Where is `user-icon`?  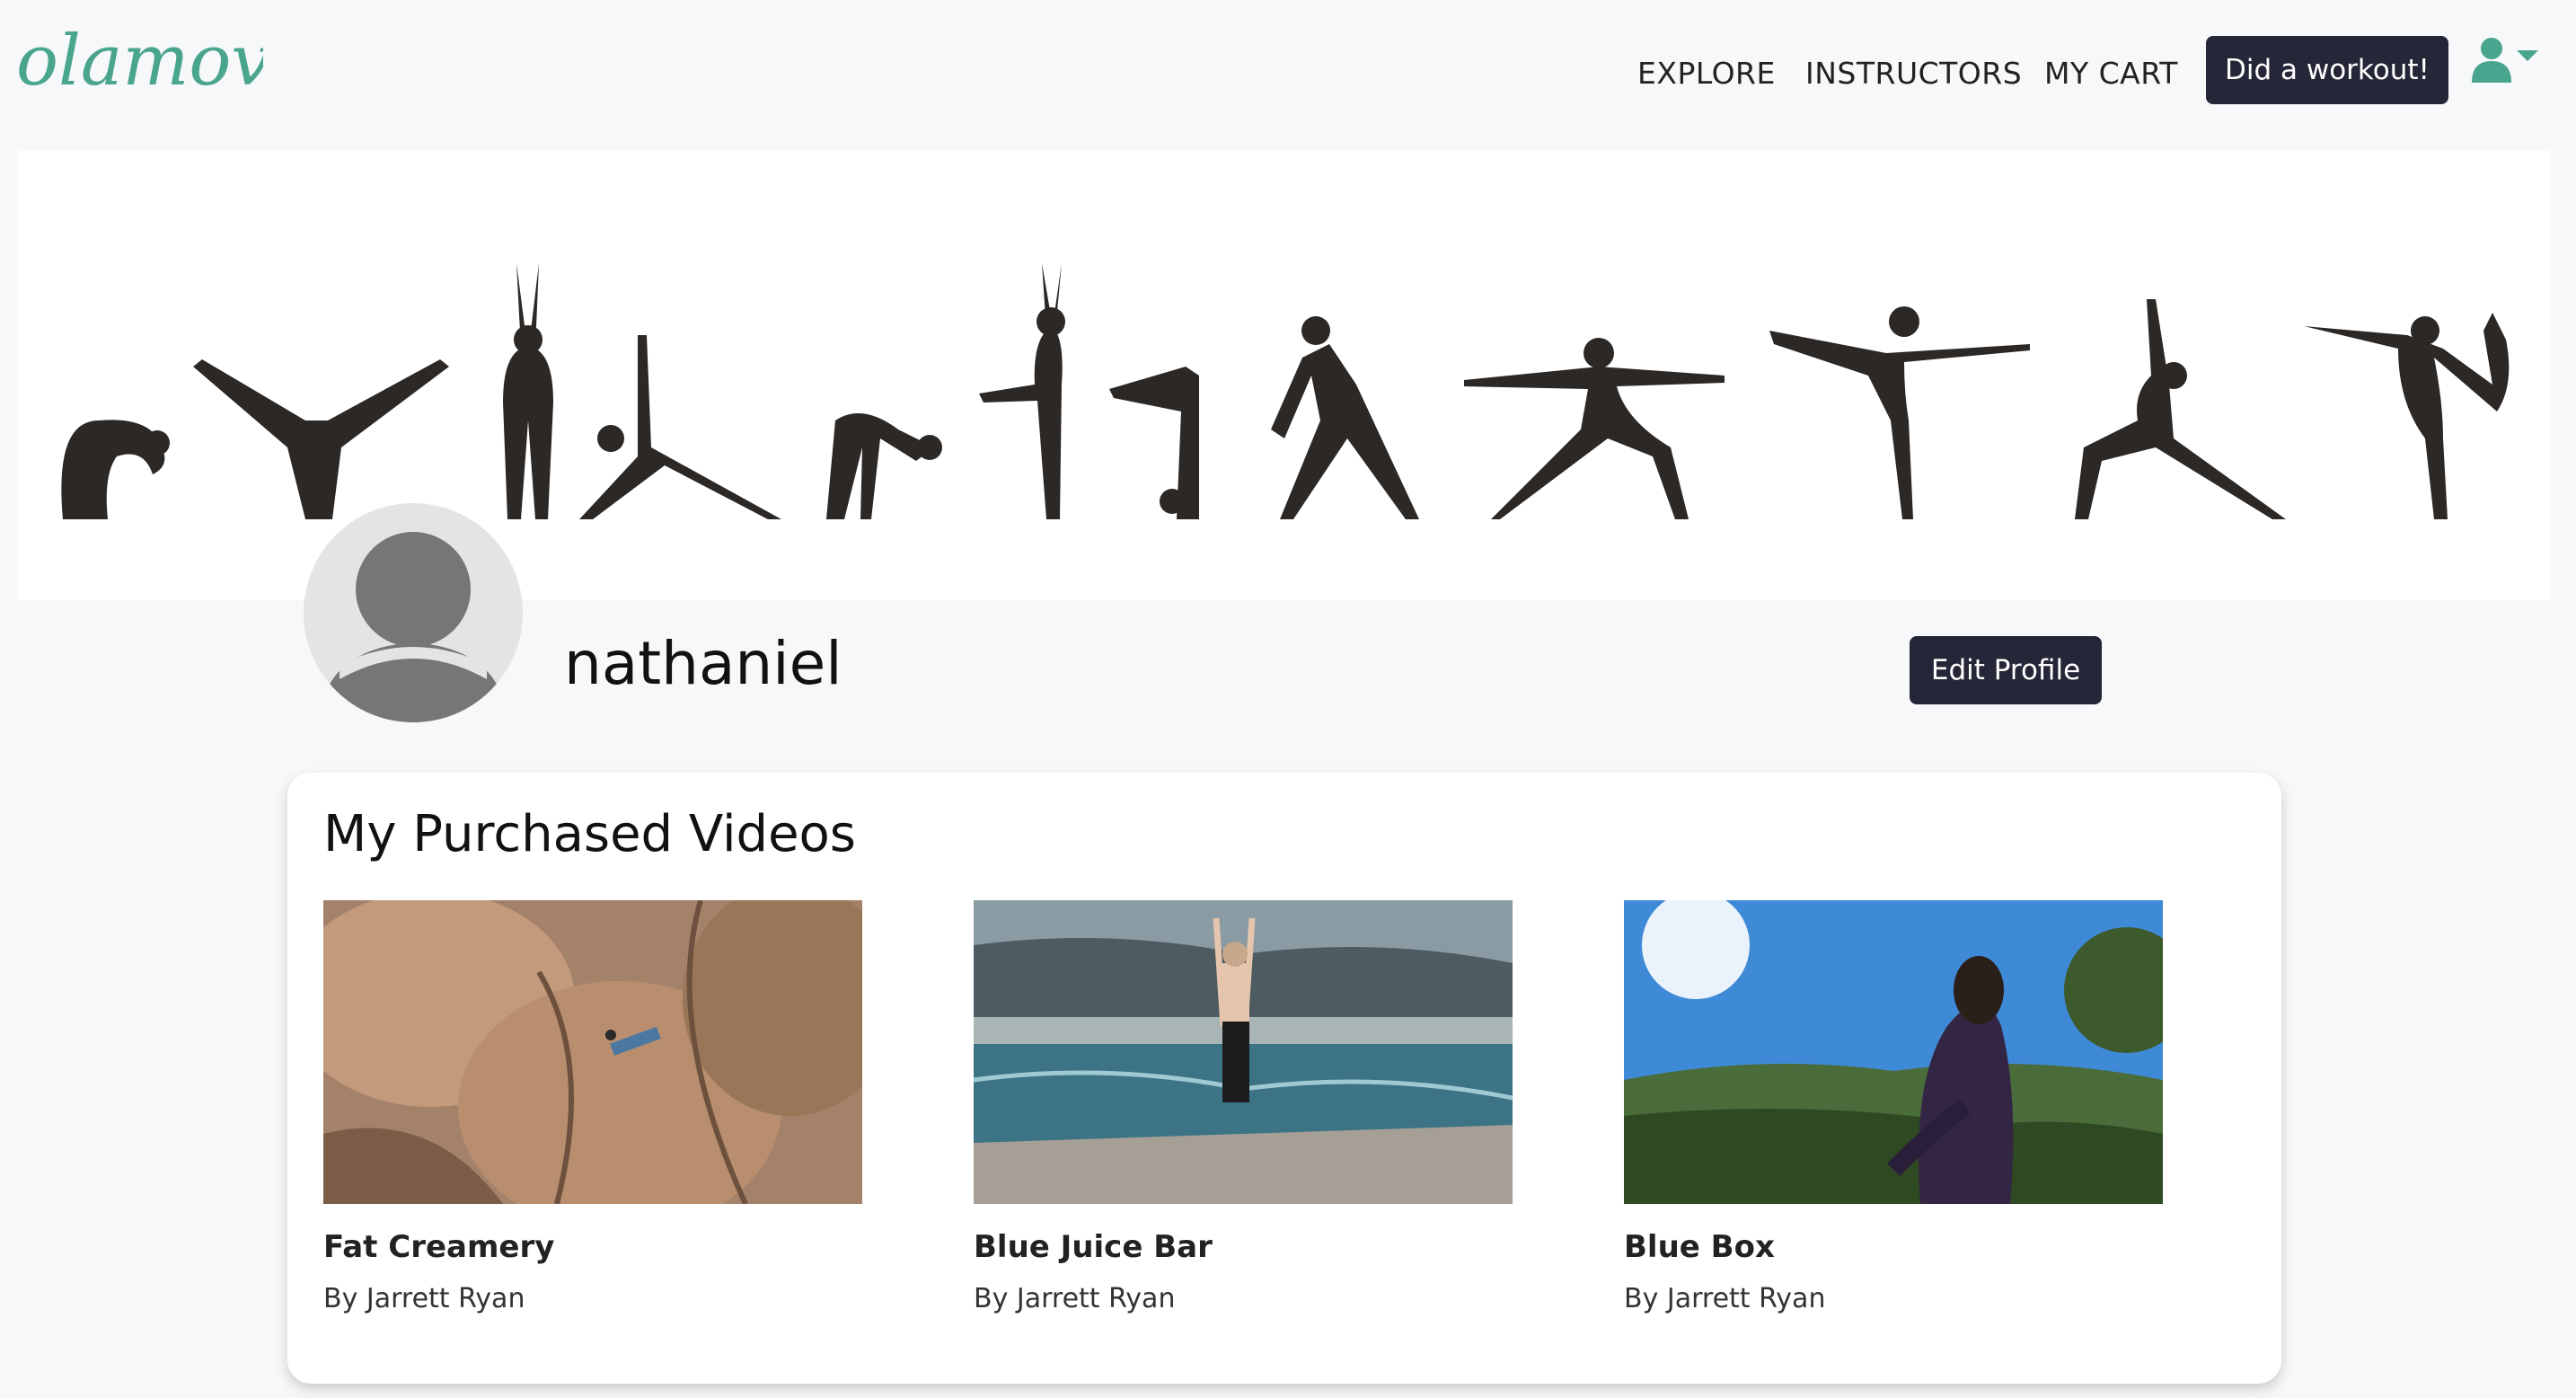
user-icon is located at coordinates (2505, 61).